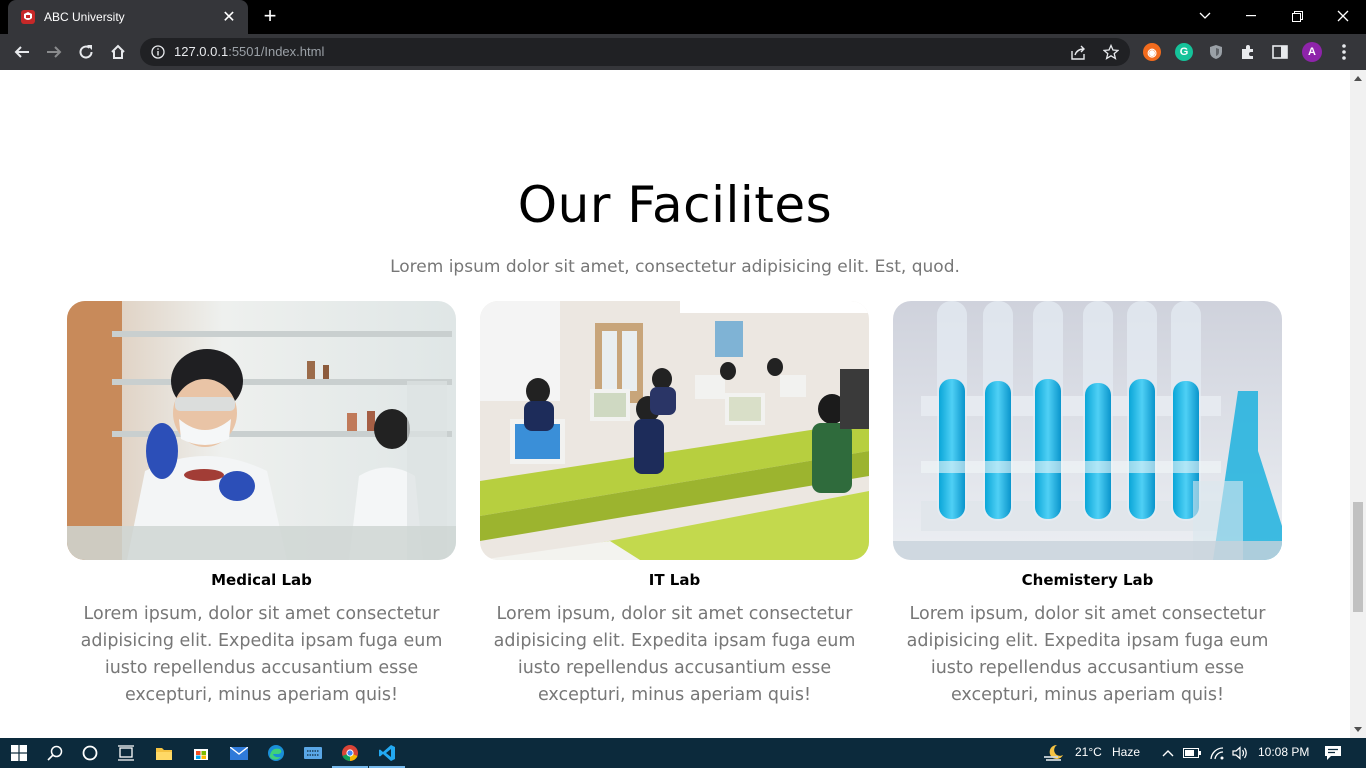  Describe the element at coordinates (84, 17) in the screenshot. I see `tab-title: ABC University` at that location.